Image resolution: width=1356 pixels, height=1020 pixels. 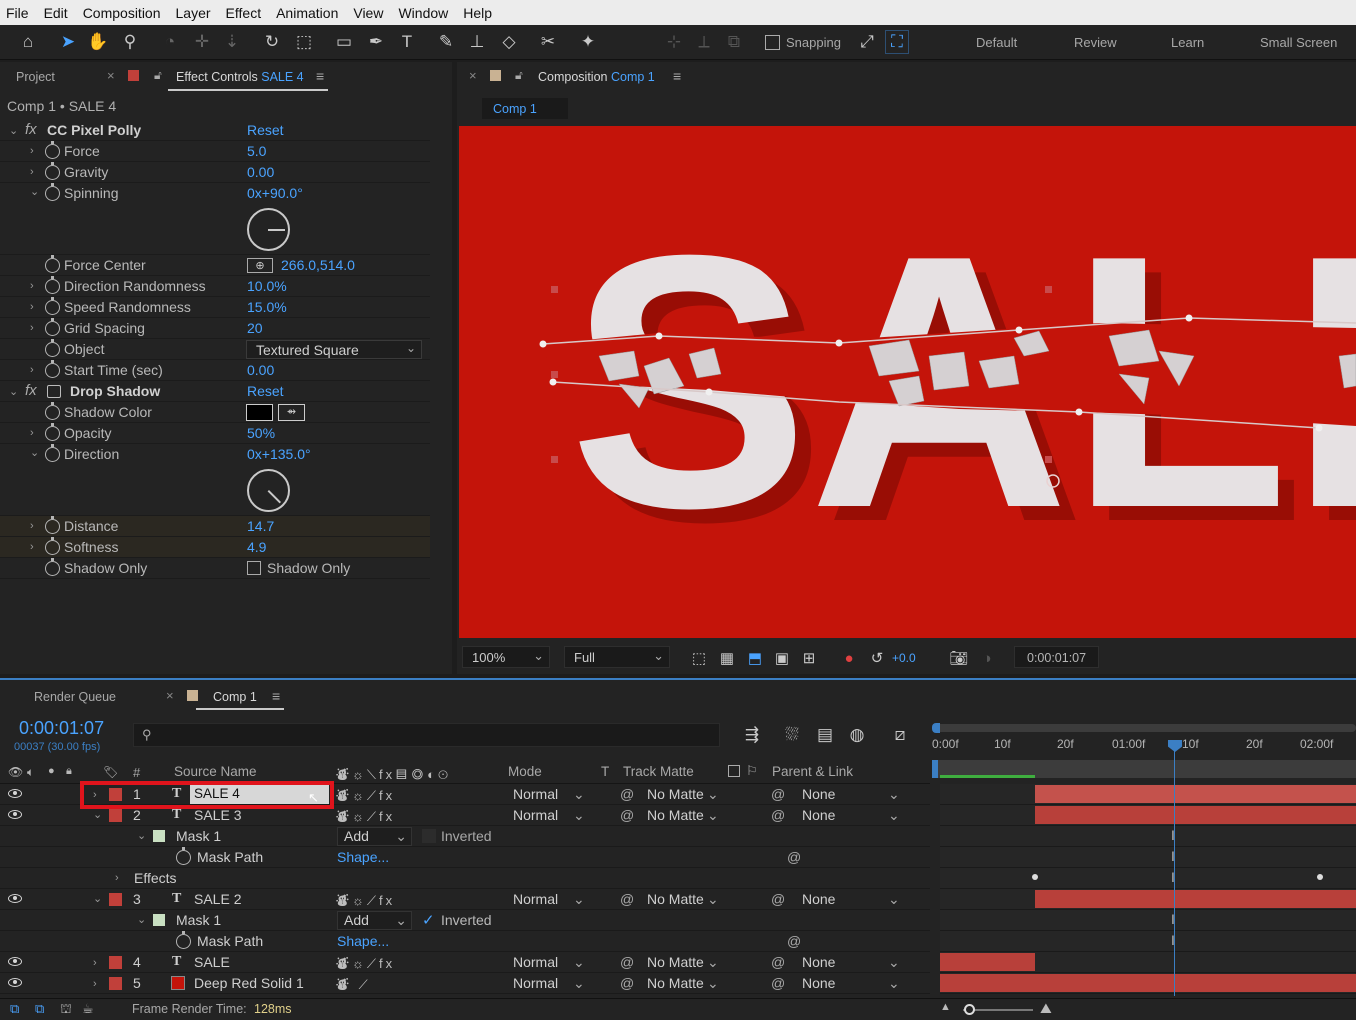 What do you see at coordinates (255, 328) in the screenshot?
I see `prop-value: 20` at bounding box center [255, 328].